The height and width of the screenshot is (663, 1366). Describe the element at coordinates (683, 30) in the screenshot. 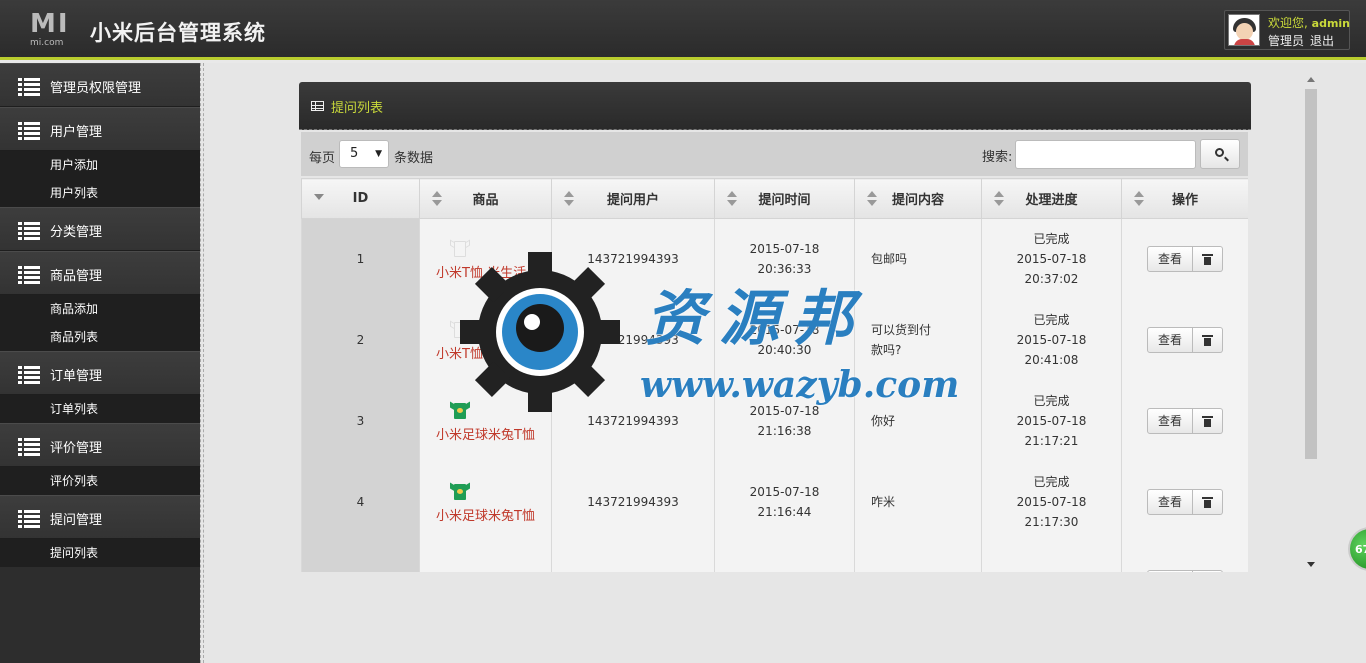

I see `top-header: MI mi.com 小米后台管理系统 欢迎您, admin 管理员 退出` at that location.